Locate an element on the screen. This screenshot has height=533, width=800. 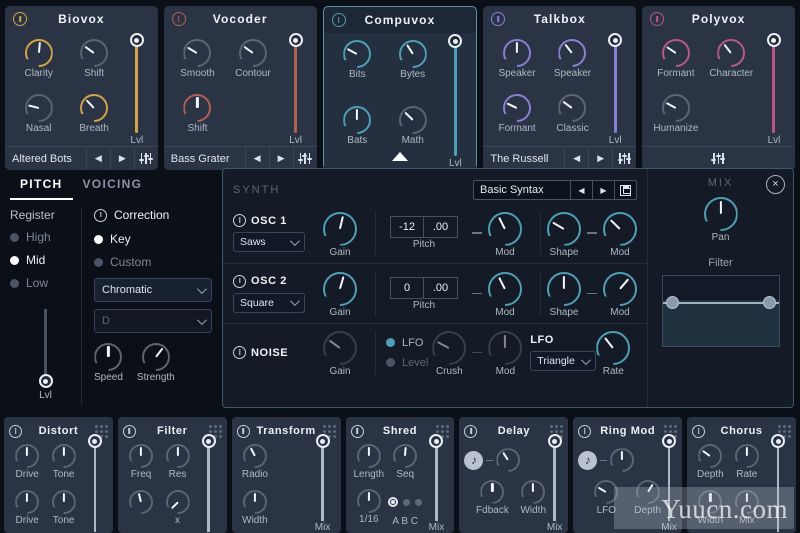
noise-option-level: Level is located at coordinates (407, 363).